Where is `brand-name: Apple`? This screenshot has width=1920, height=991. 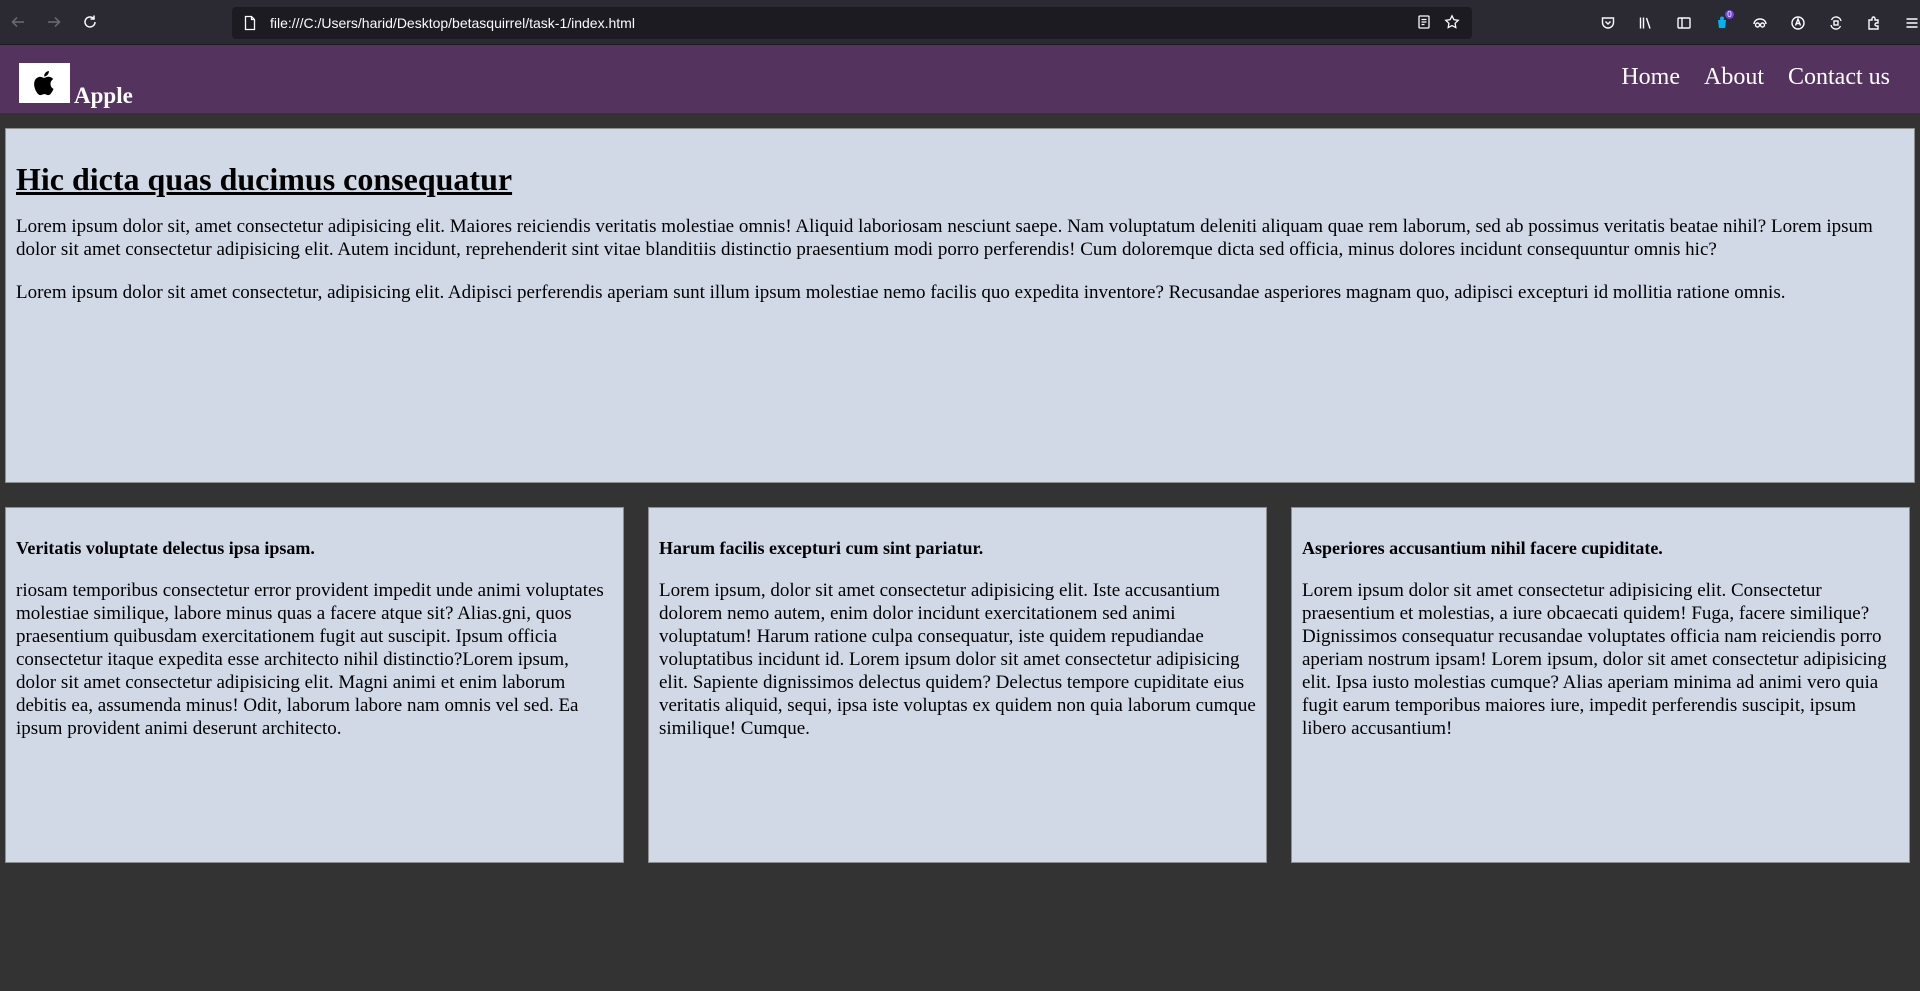
brand-name: Apple is located at coordinates (103, 96).